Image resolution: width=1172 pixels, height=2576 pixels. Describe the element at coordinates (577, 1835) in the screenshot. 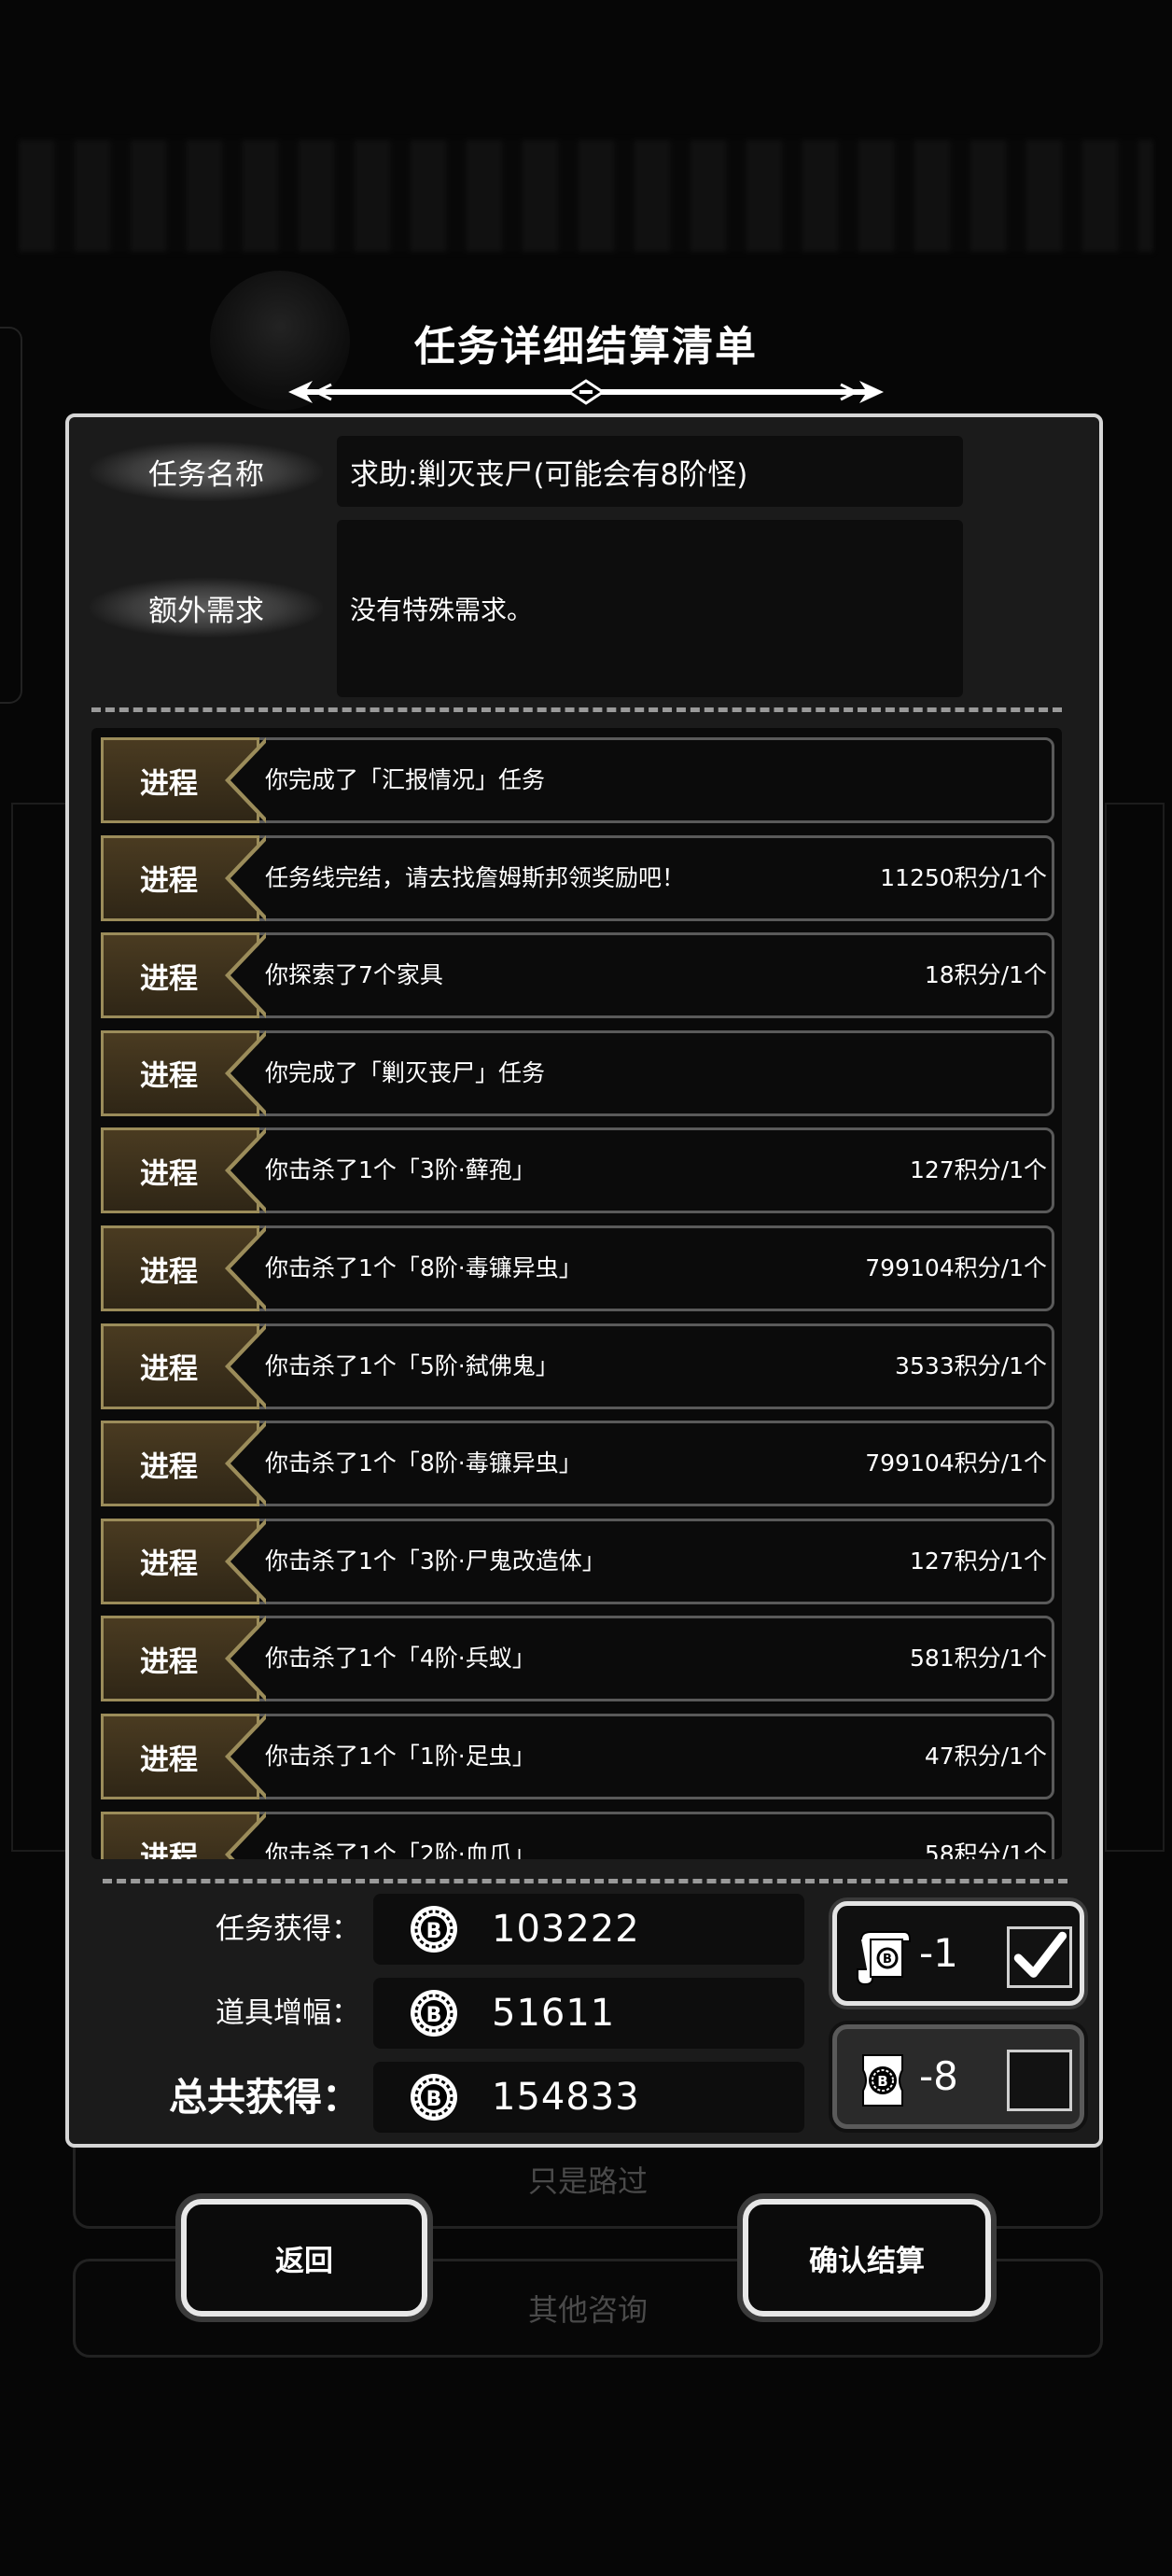

I see `progress-row: 进程 你击杀了1个「2阶·血爪」 58积分/1个` at that location.